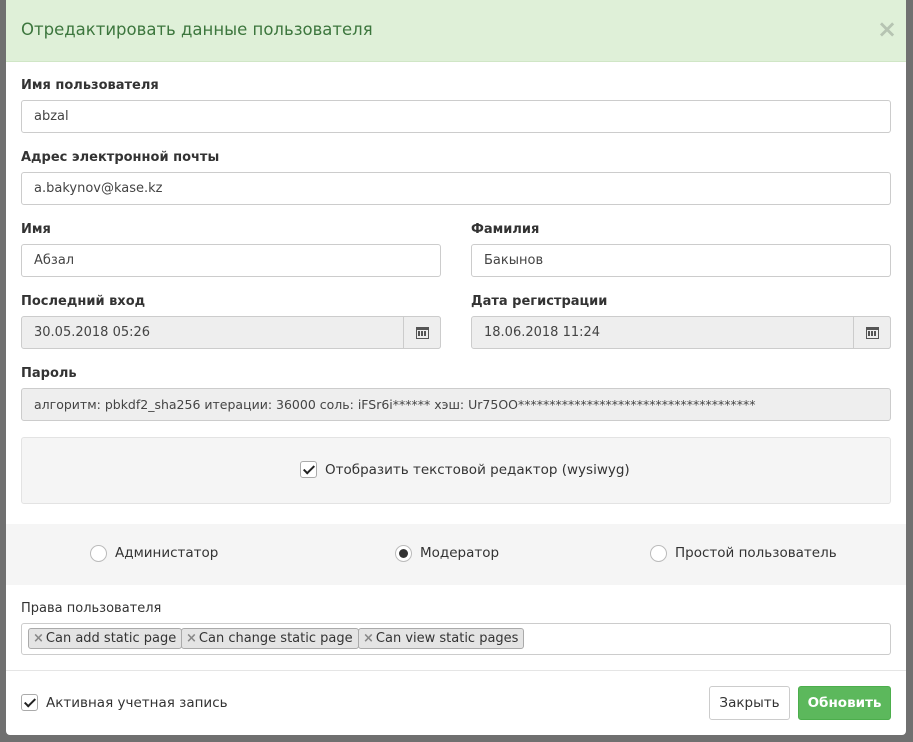  Describe the element at coordinates (120, 157) in the screenshot. I see `email-label: Адрес электронной почты` at that location.